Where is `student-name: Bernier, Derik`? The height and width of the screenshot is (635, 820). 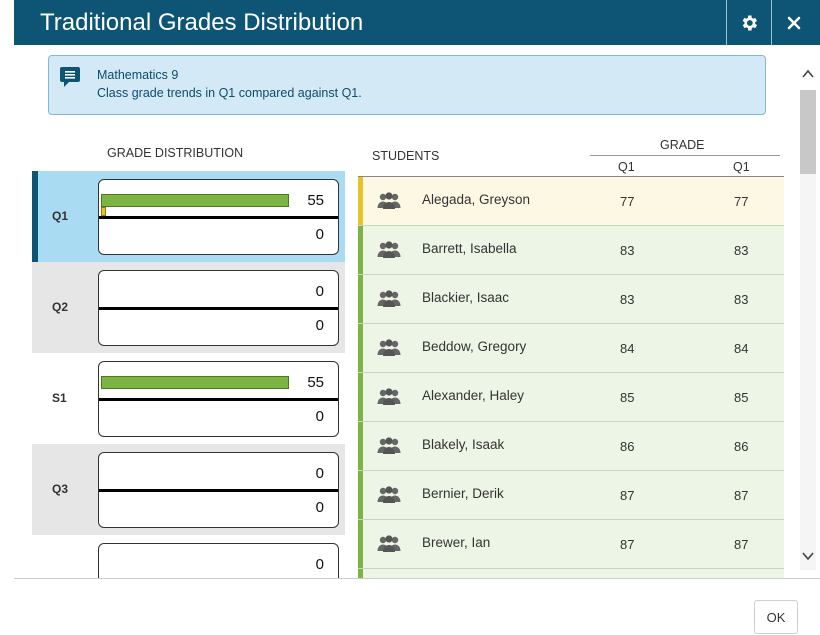
student-name: Bernier, Derik is located at coordinates (463, 493).